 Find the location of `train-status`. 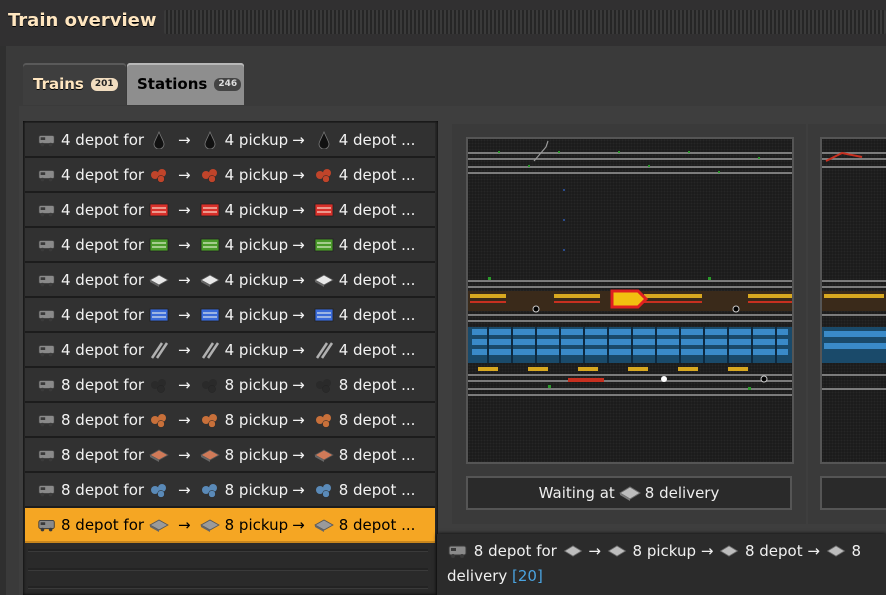

train-status is located at coordinates (853, 493).